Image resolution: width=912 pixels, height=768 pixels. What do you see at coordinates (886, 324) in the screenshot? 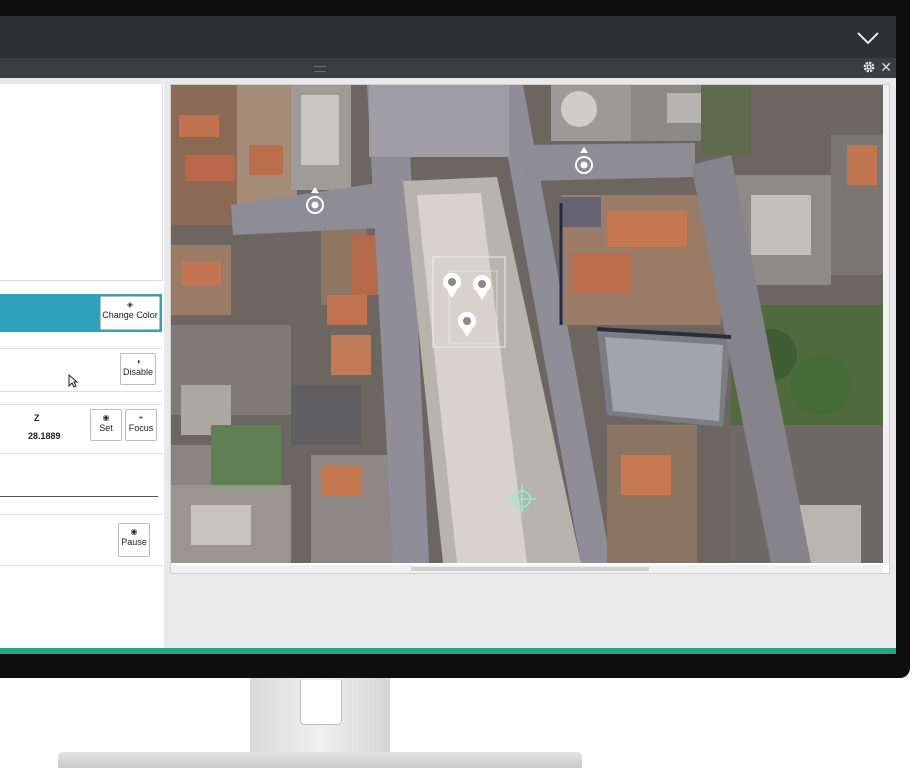
I see `vertical-scrollbar` at bounding box center [886, 324].